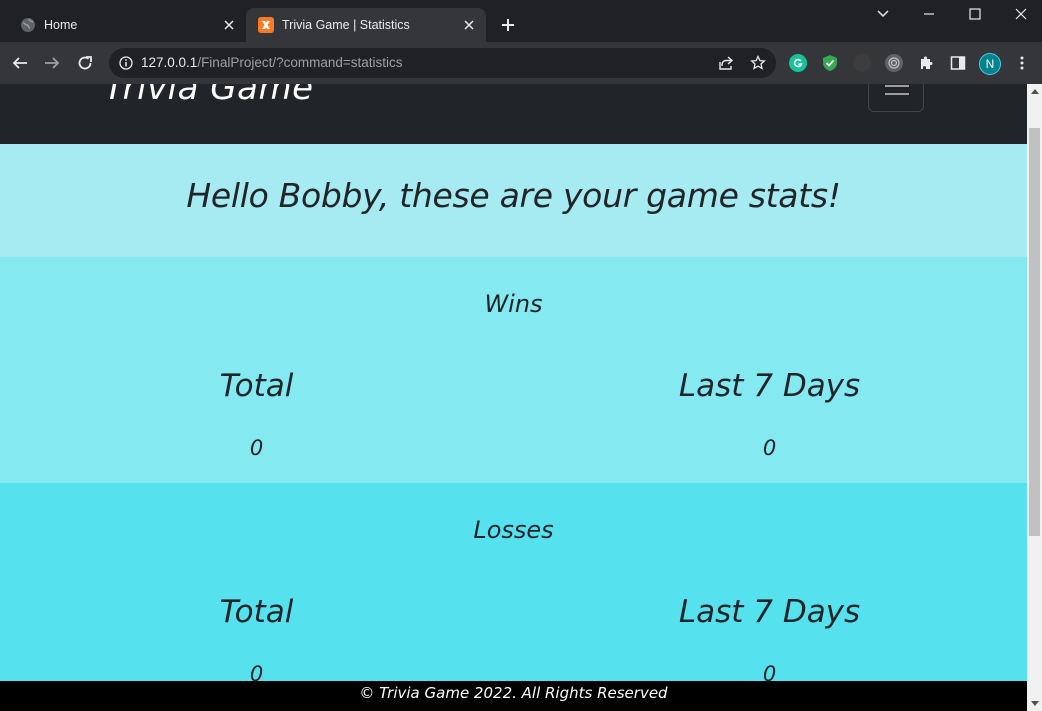 The width and height of the screenshot is (1042, 711). I want to click on wins-total-value: 0, so click(256, 448).